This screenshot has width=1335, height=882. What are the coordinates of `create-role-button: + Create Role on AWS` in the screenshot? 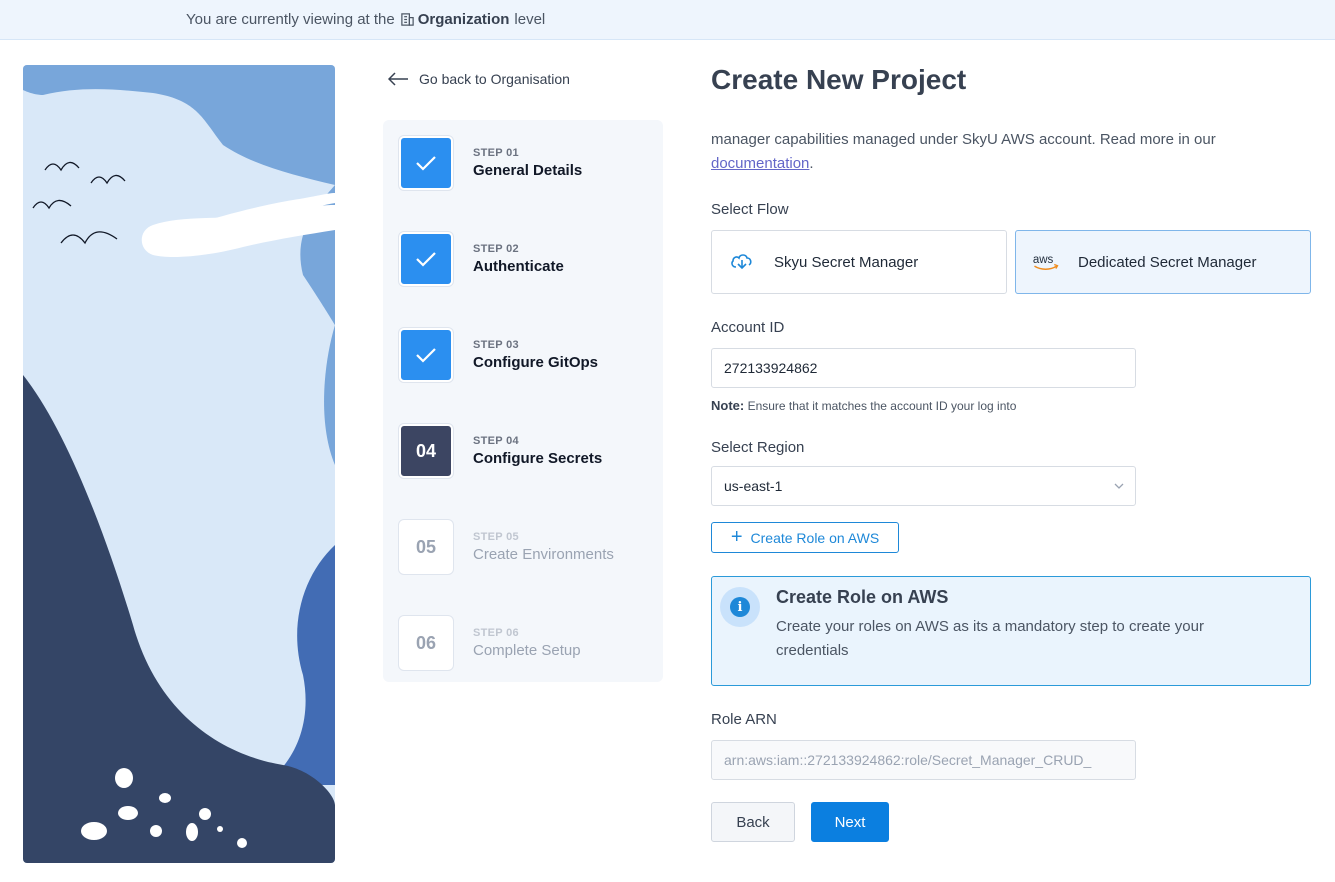 It's located at (805, 537).